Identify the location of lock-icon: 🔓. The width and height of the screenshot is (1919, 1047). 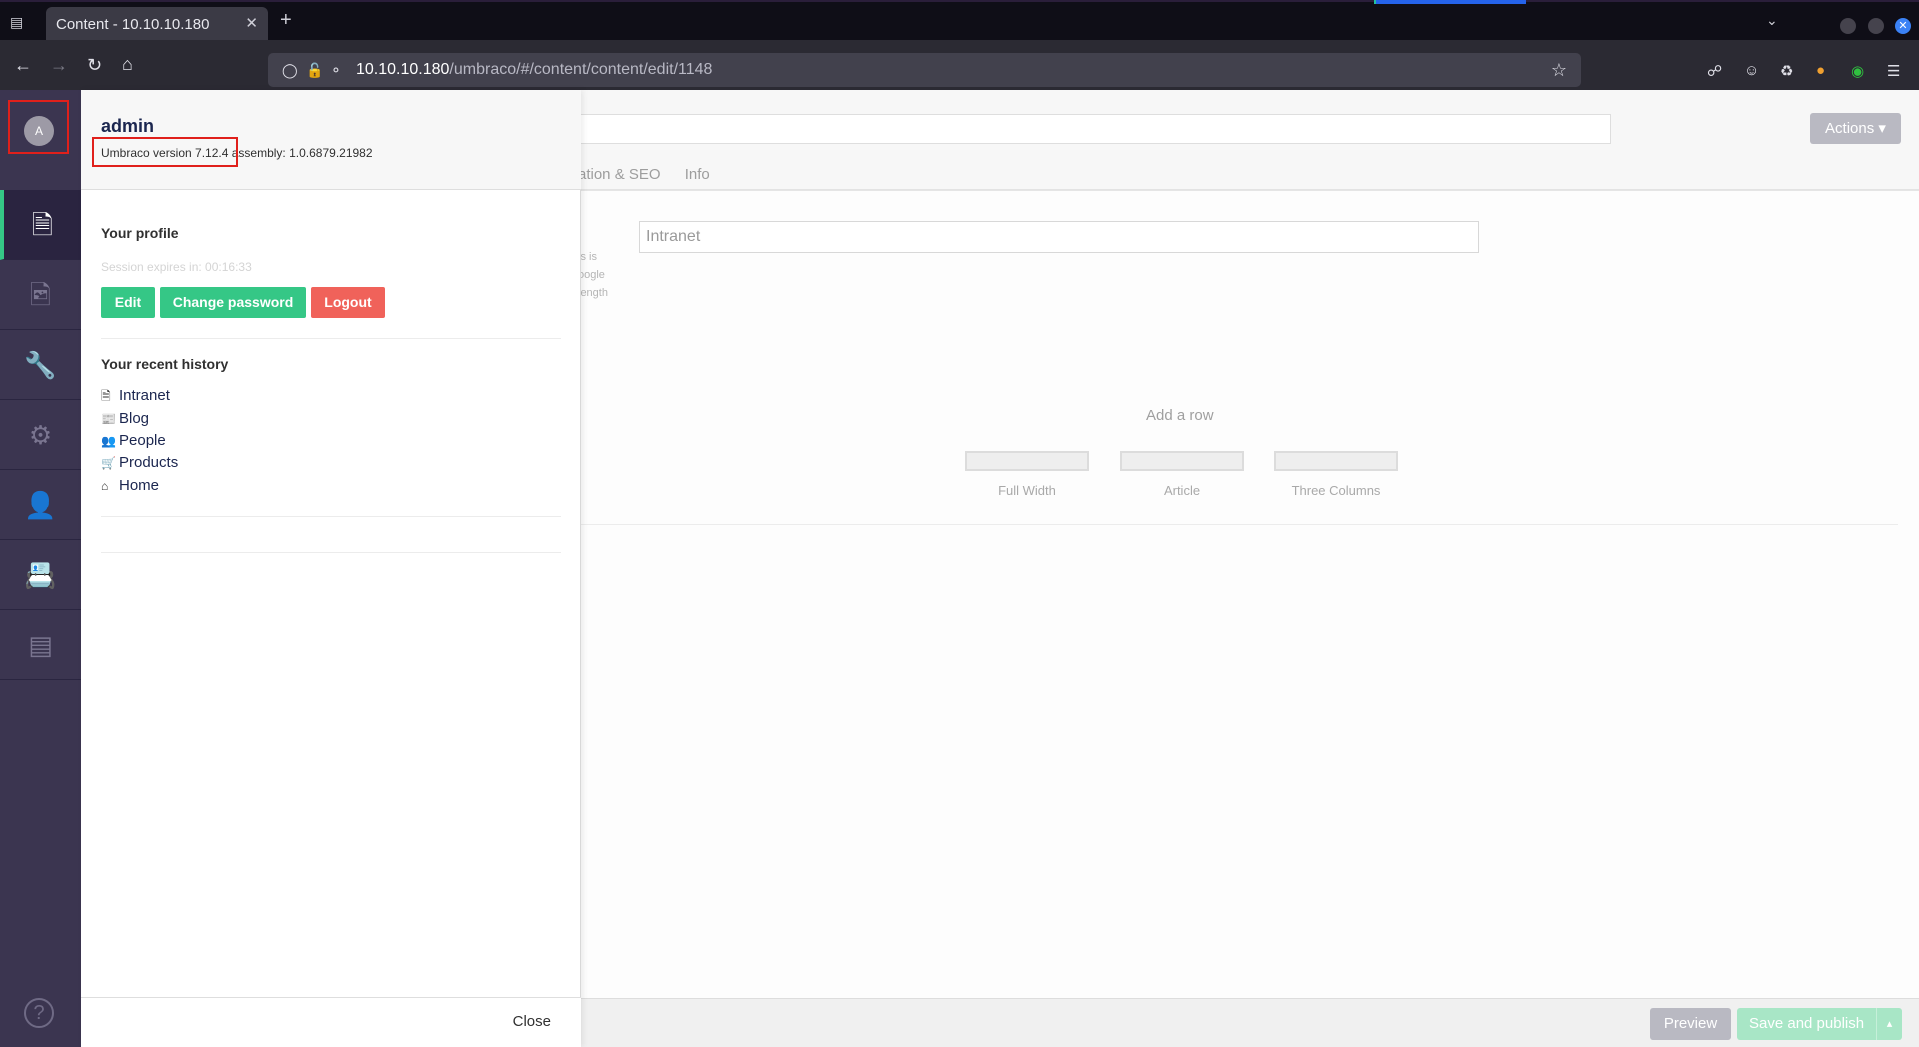
(314, 70).